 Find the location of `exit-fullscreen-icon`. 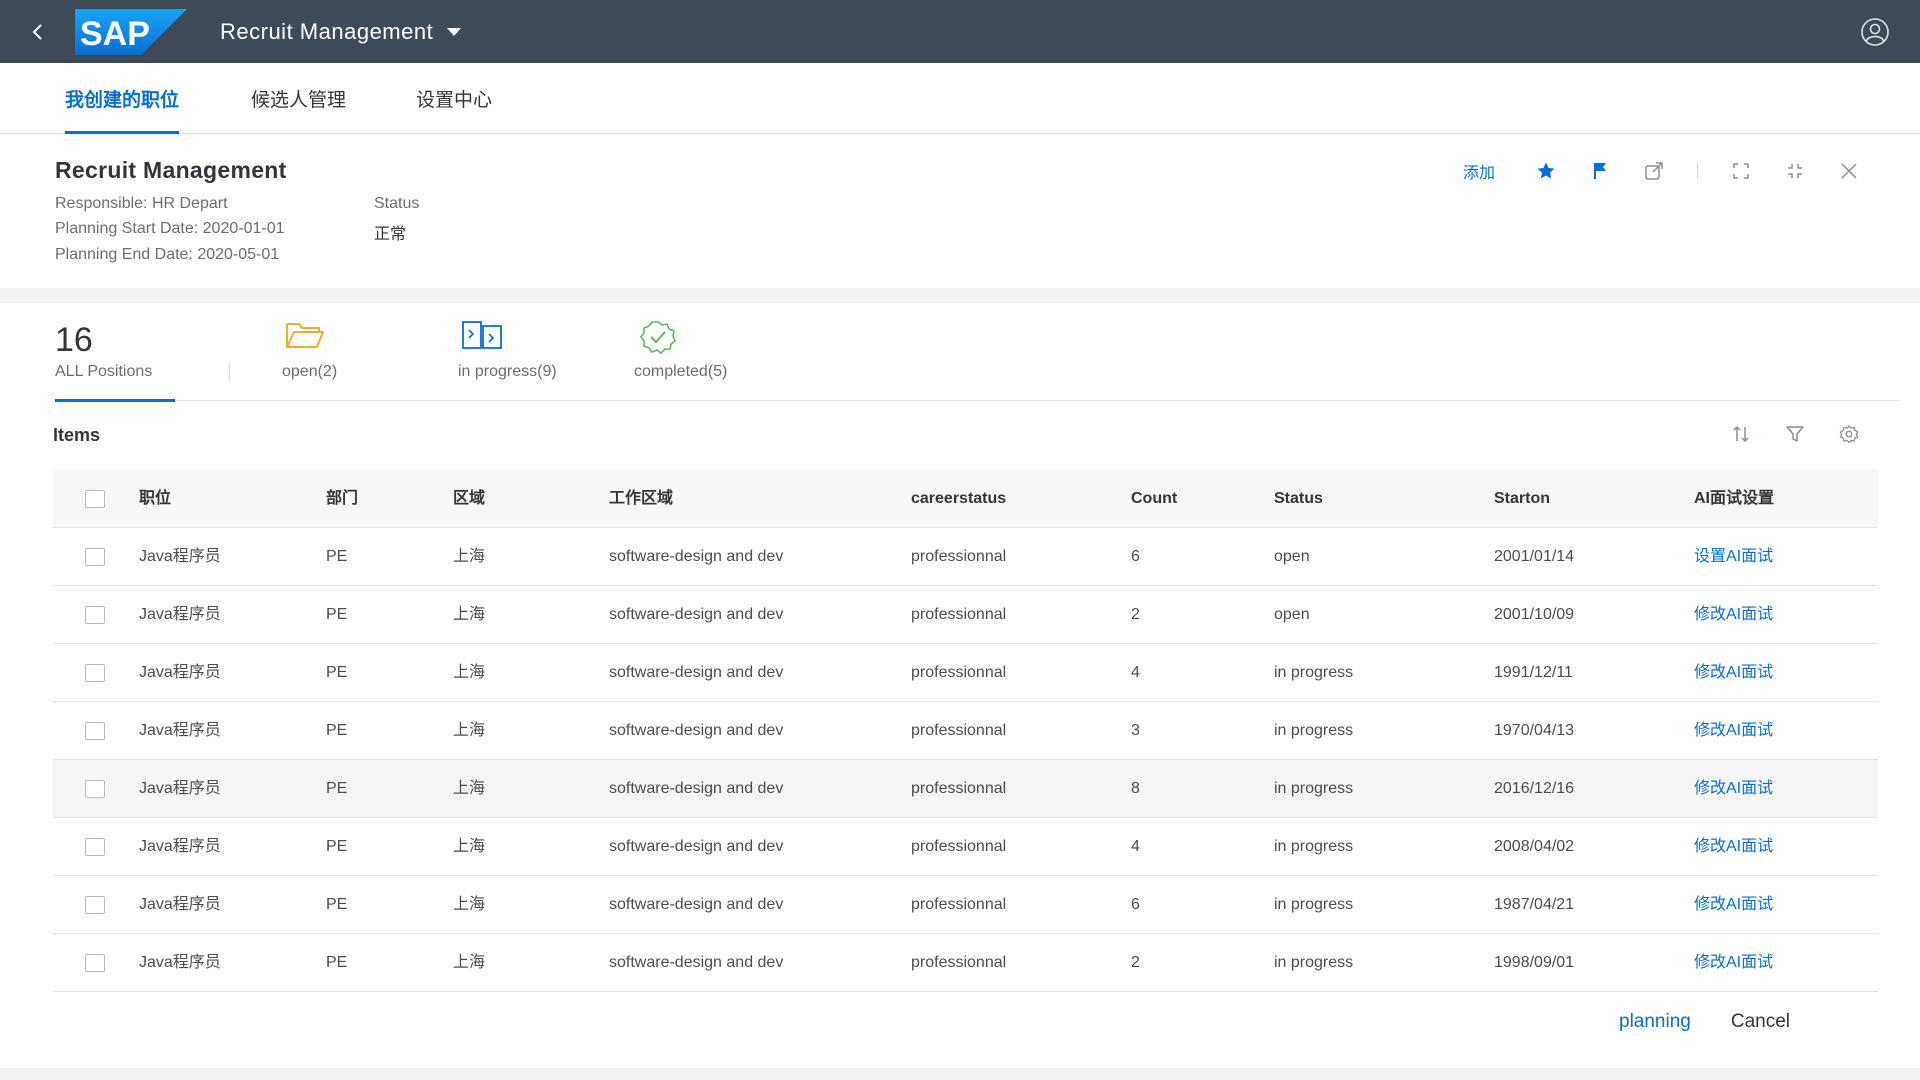

exit-fullscreen-icon is located at coordinates (1795, 171).